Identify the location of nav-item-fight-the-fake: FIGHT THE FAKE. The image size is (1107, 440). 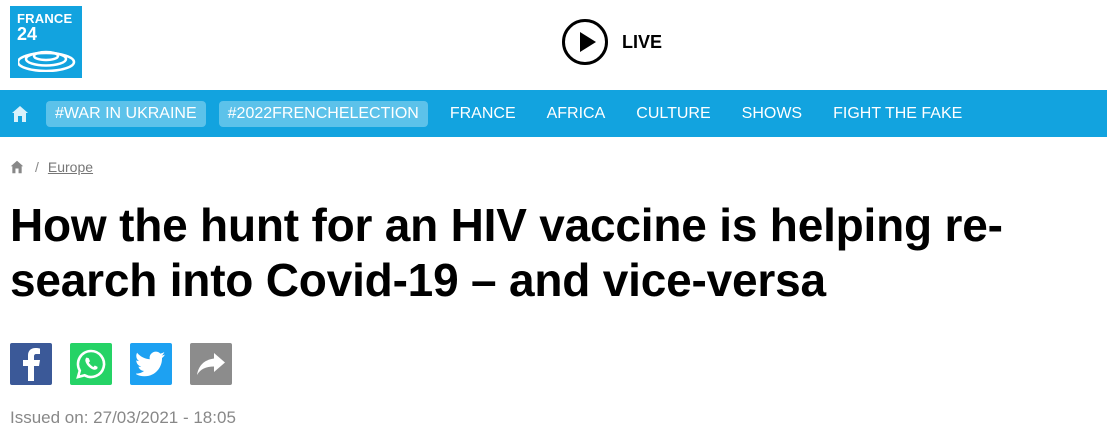
(897, 114).